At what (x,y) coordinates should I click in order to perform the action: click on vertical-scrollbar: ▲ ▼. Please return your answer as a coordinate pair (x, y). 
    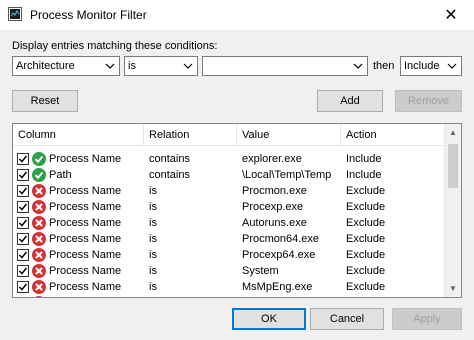
    Looking at the image, I should click on (452, 210).